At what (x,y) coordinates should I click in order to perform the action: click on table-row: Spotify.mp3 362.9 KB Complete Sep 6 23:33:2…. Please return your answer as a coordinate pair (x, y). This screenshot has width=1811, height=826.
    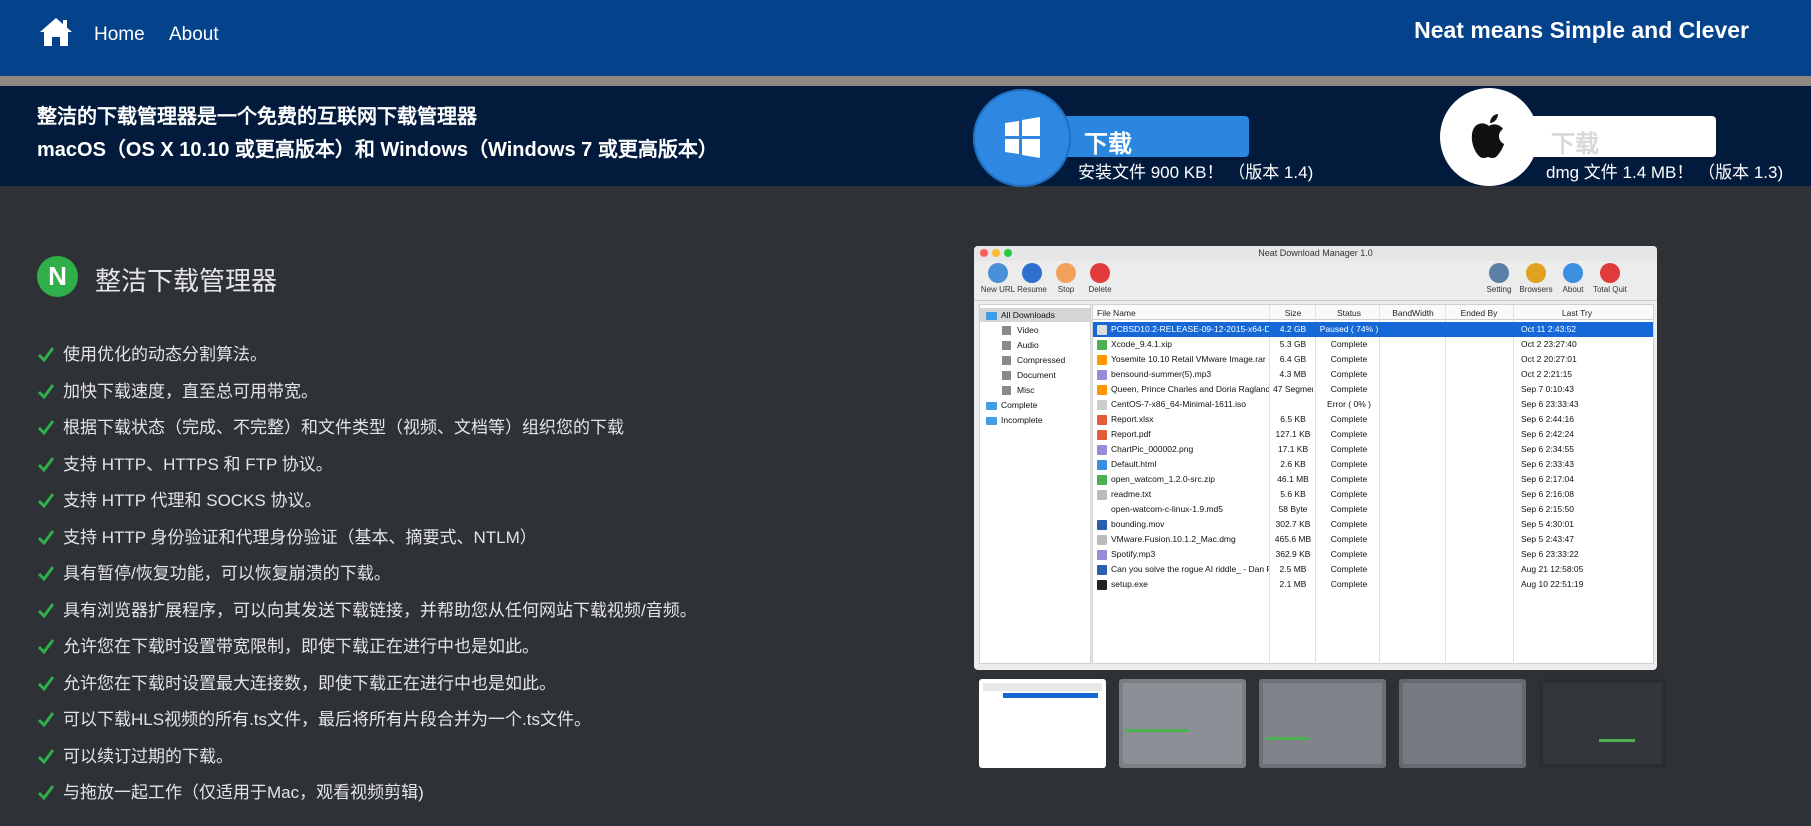
    Looking at the image, I should click on (1373, 554).